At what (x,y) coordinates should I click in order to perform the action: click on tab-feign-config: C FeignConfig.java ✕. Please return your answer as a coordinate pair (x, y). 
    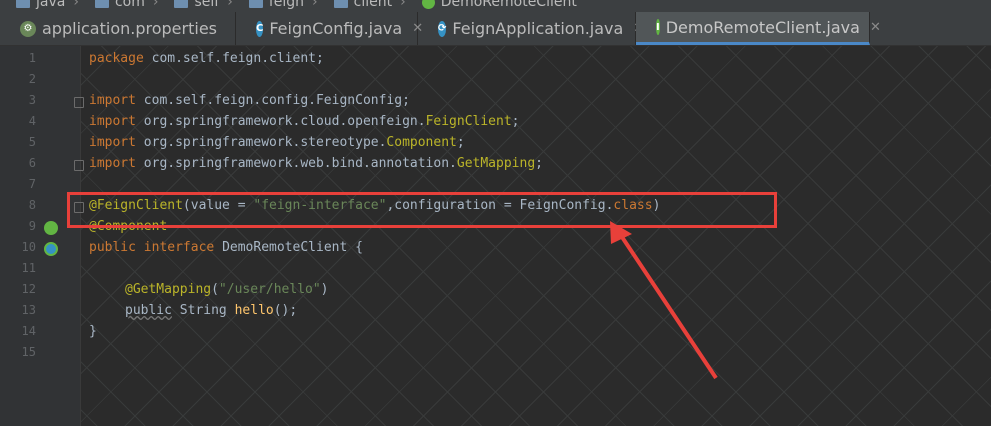
    Looking at the image, I should click on (329, 28).